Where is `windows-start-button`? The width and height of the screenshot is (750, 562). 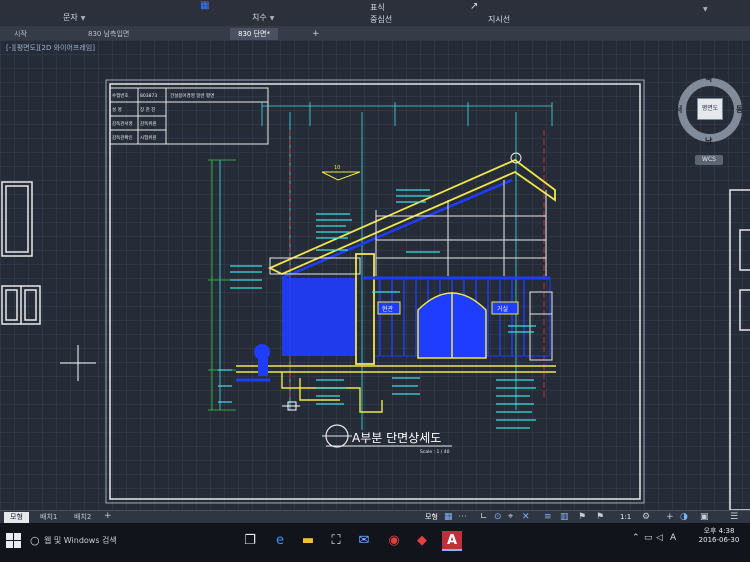 windows-start-button is located at coordinates (14, 541).